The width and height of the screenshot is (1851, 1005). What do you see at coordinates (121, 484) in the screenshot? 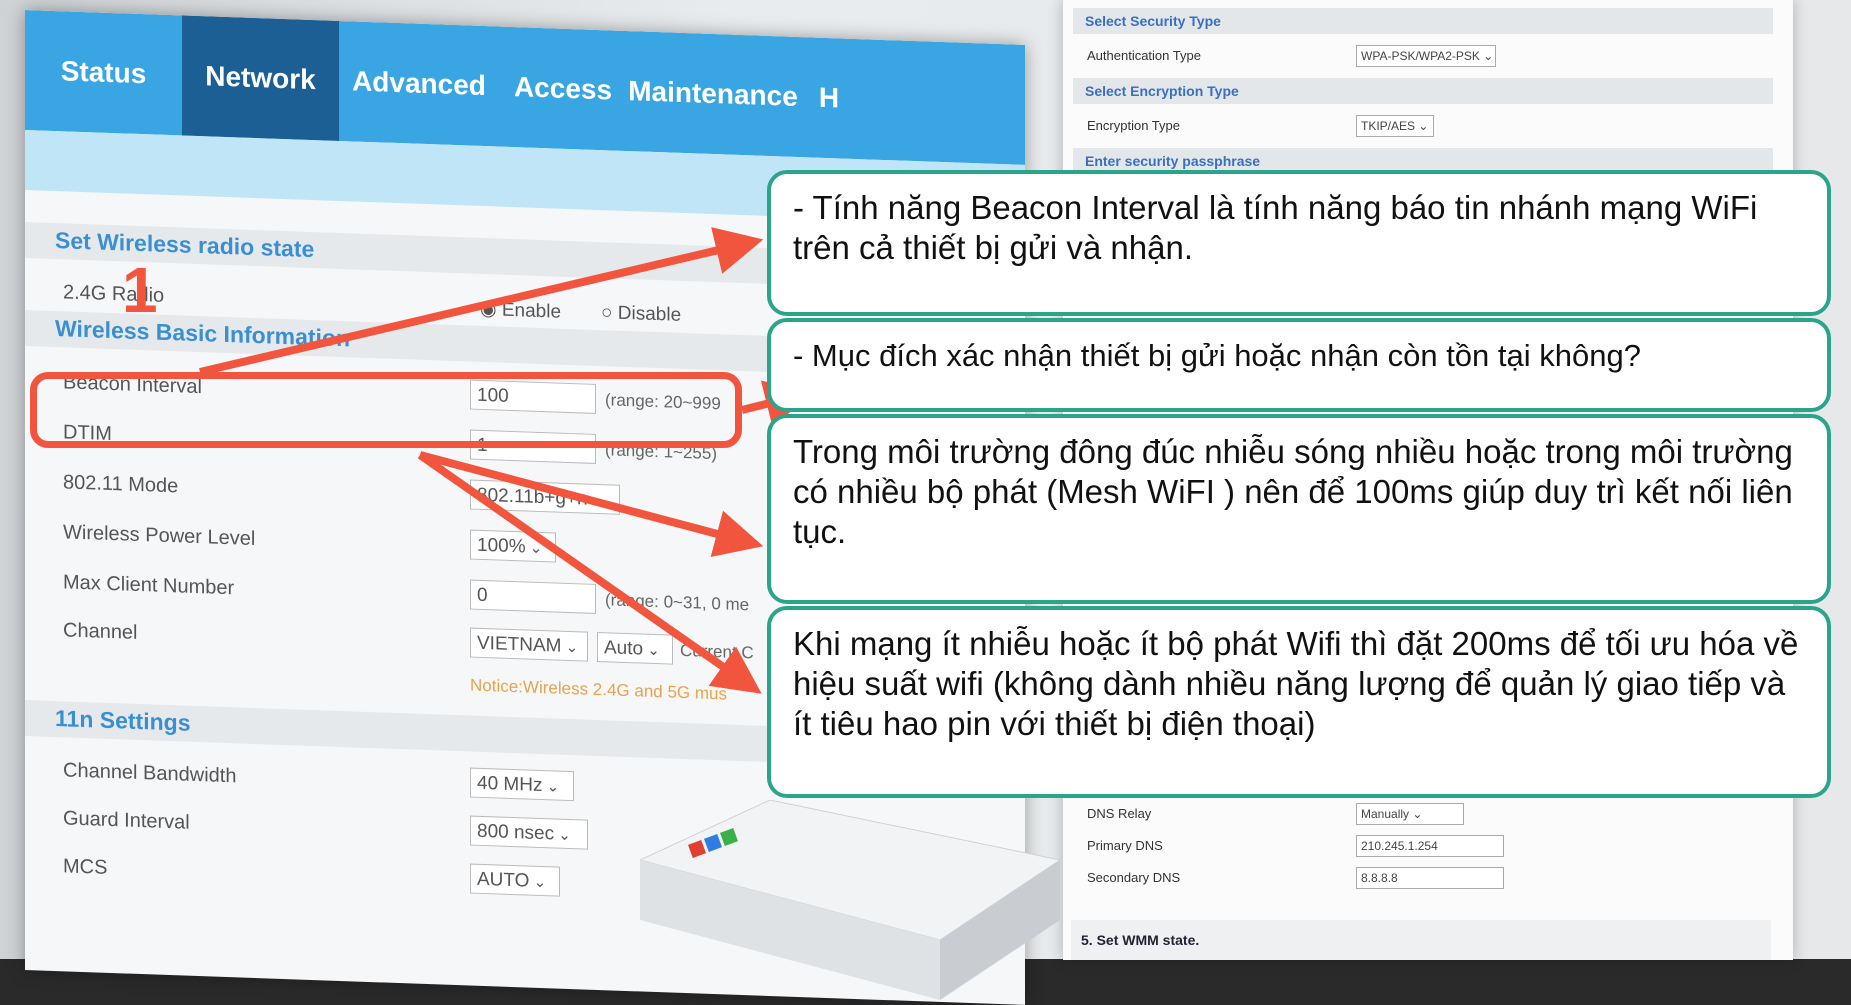
I see `mode-label: 802.11 Mode` at bounding box center [121, 484].